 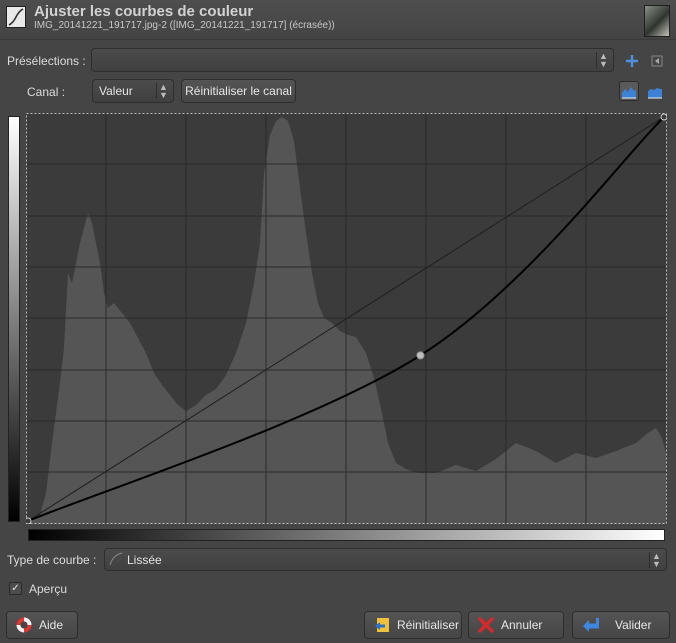 I want to click on ok-button: Valider, so click(x=621, y=625).